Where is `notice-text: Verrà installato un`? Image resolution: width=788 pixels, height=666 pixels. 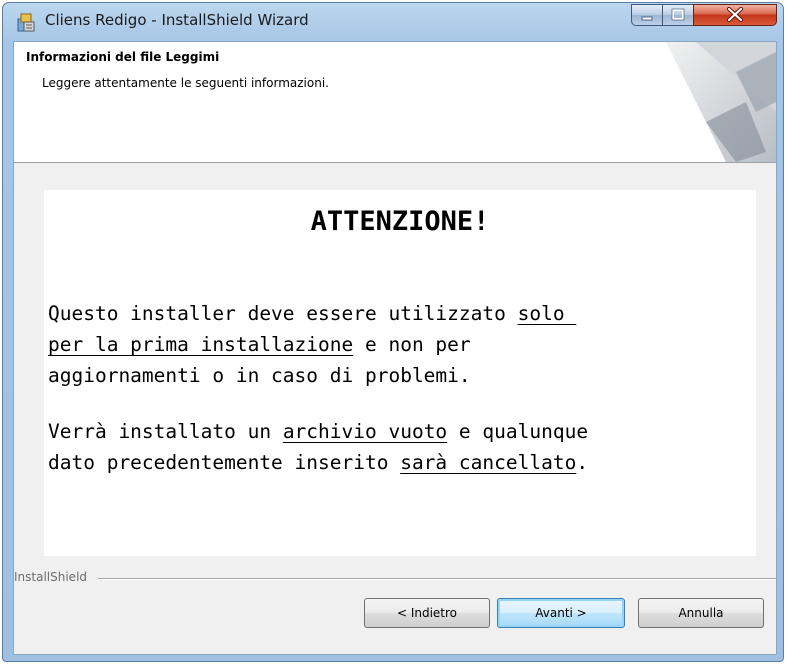
notice-text: Verrà installato un is located at coordinates (165, 431).